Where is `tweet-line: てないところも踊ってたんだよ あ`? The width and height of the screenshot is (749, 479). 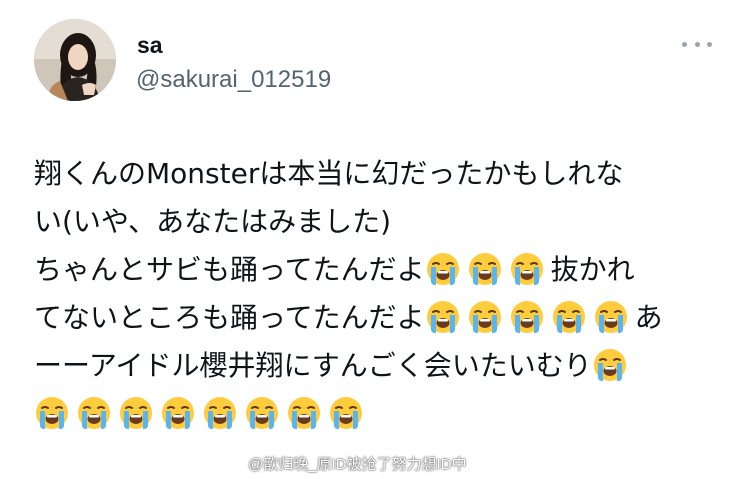
tweet-line: てないところも踊ってたんだよ あ is located at coordinates (379, 318).